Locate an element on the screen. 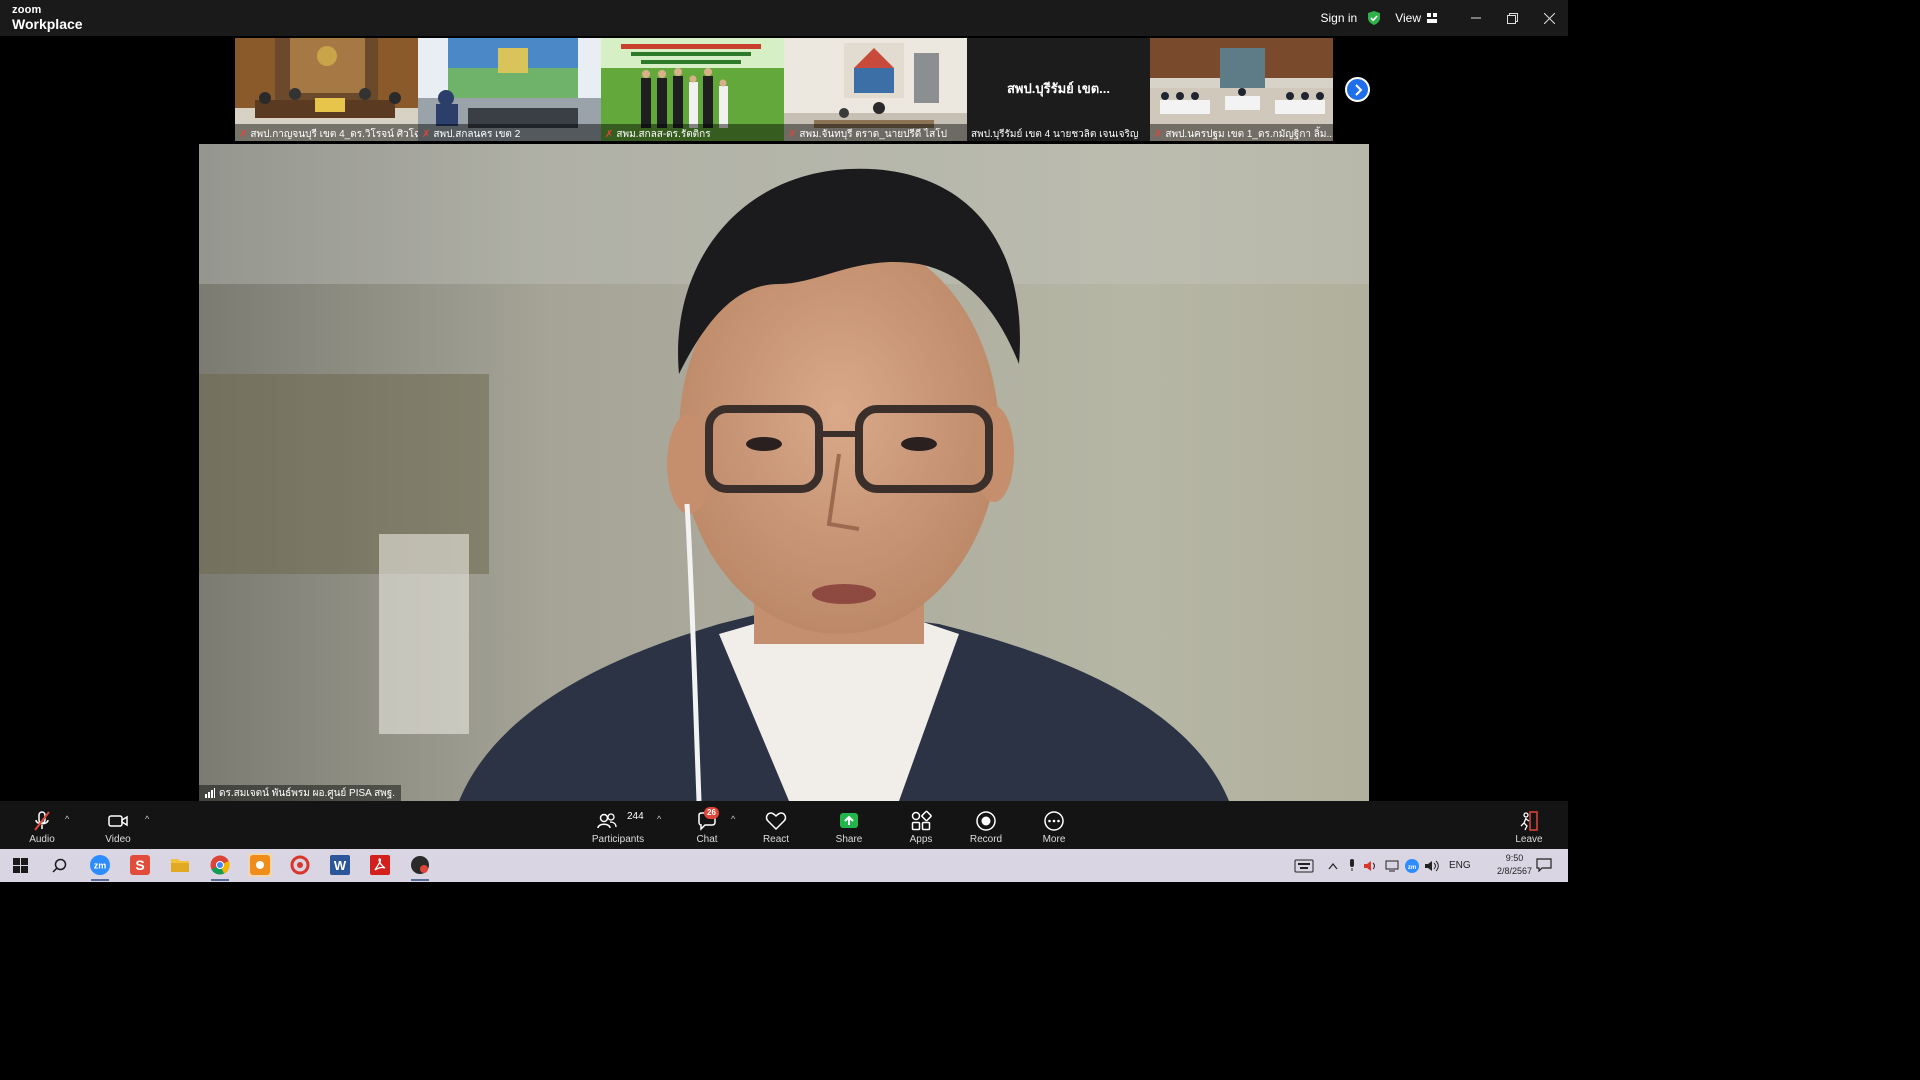  chevron-right-icon is located at coordinates (1358, 89).